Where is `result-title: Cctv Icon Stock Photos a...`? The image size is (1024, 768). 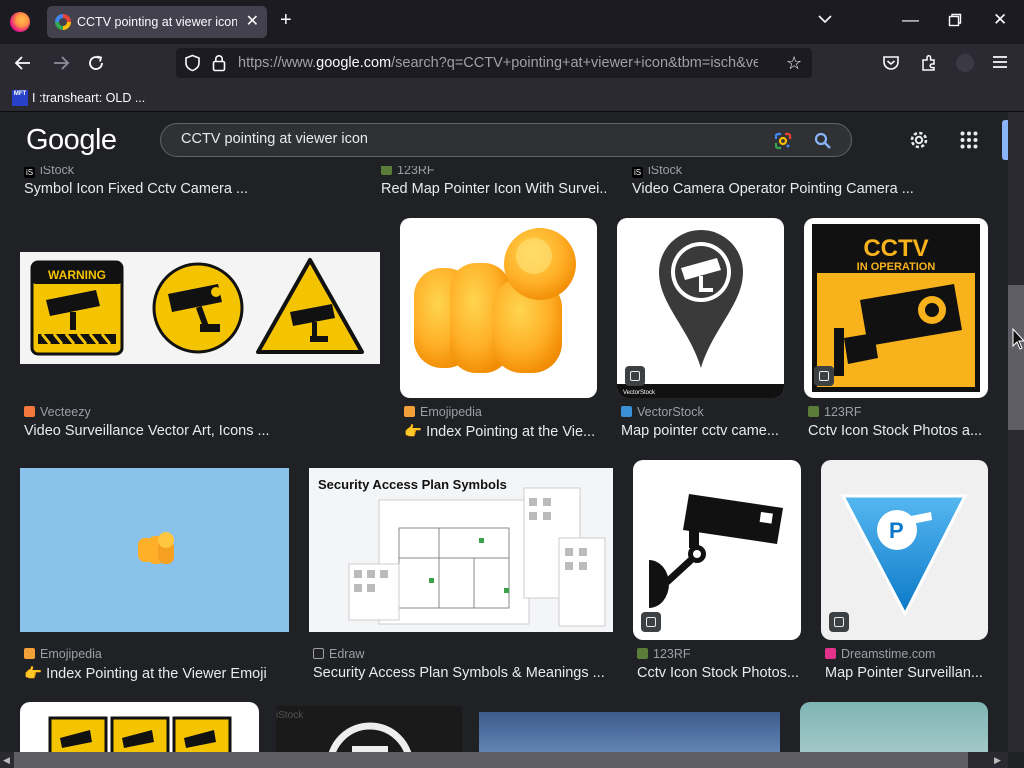
result-title: Cctv Icon Stock Photos a... is located at coordinates (898, 431).